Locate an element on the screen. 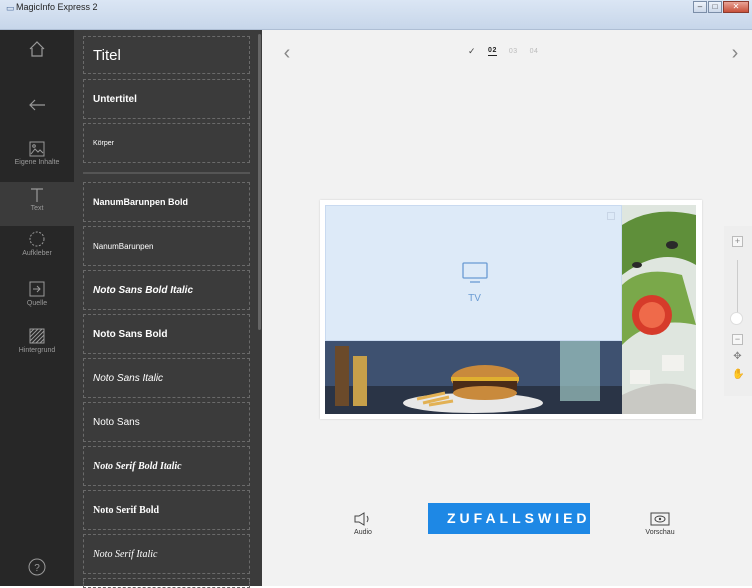 This screenshot has width=752, height=588. home-icon is located at coordinates (37, 49).